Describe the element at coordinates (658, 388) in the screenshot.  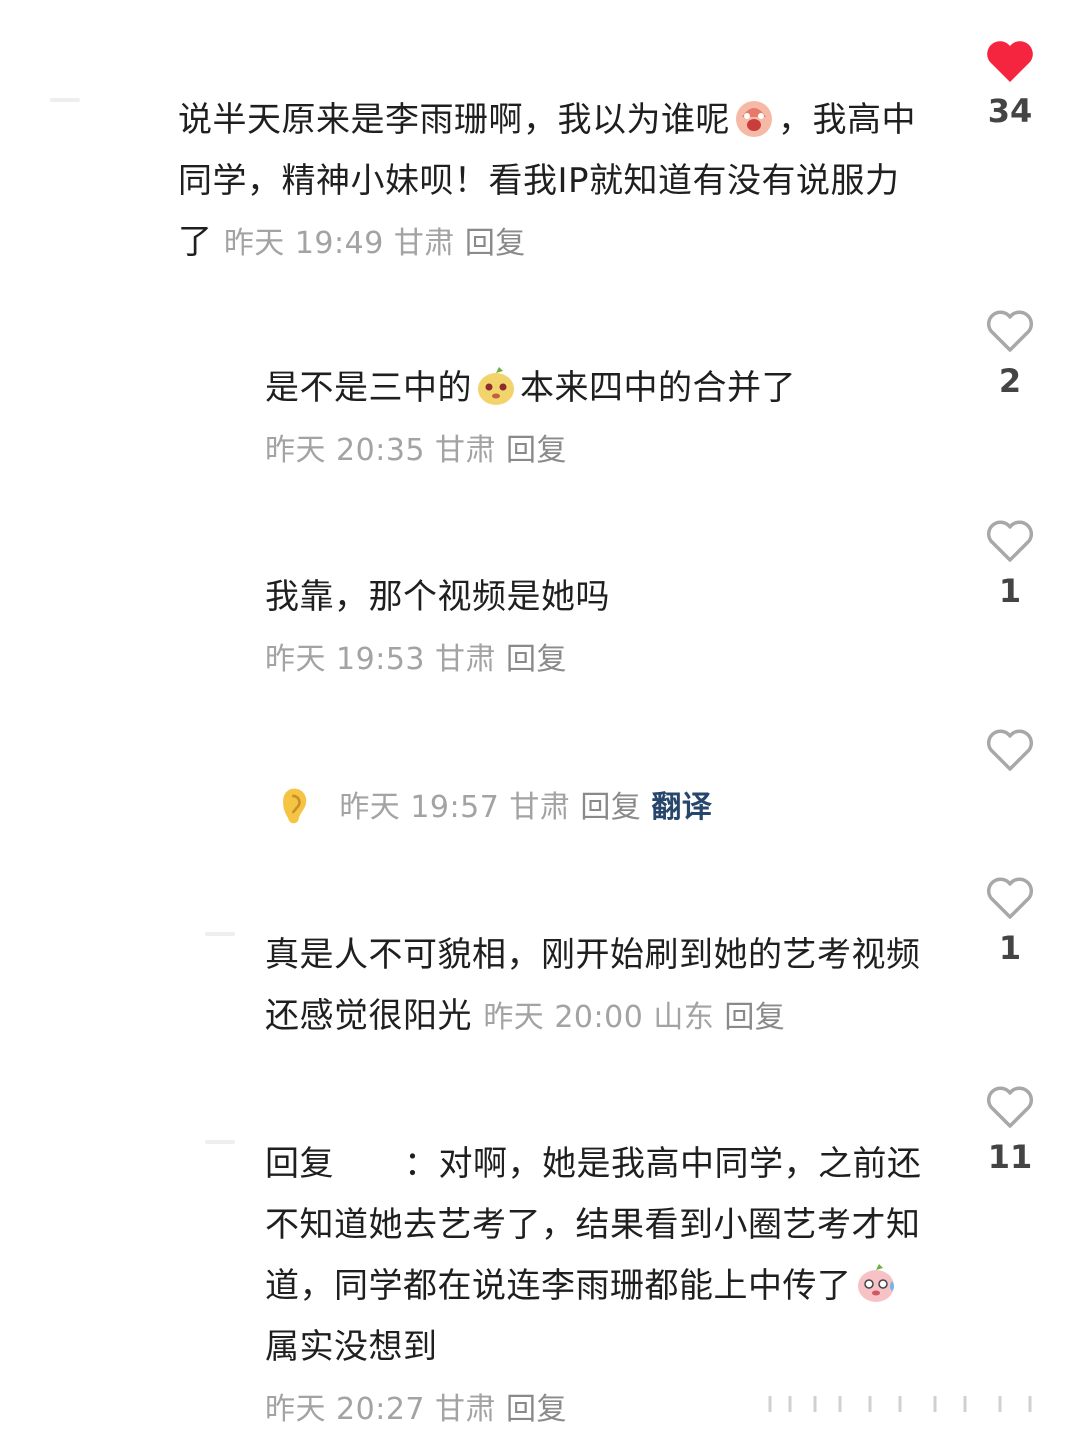
I see `comment-text-cont: 本来四中的合并了` at that location.